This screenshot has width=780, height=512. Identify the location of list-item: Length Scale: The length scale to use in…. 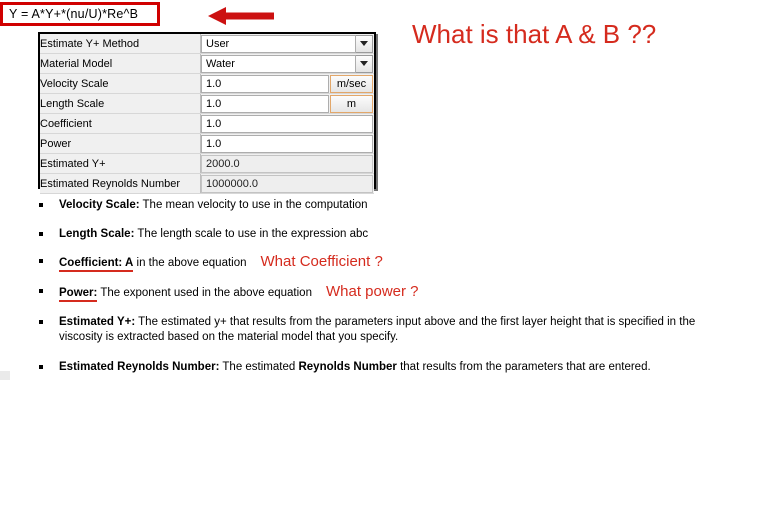
(407, 234).